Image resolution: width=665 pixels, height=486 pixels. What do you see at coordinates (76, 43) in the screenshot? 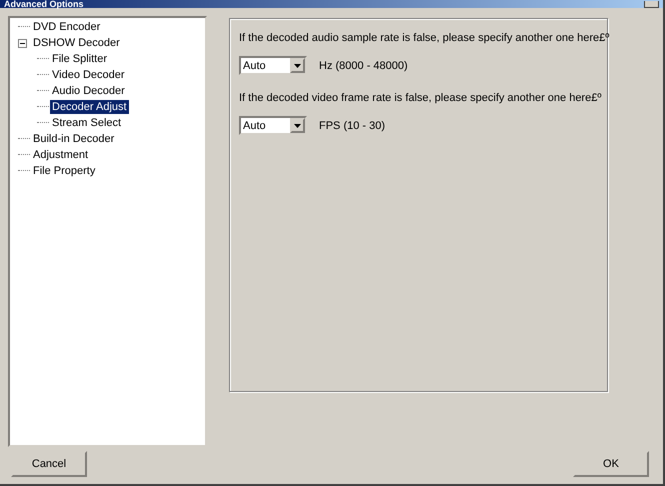
I see `tree-item: DSHOW Decoder` at bounding box center [76, 43].